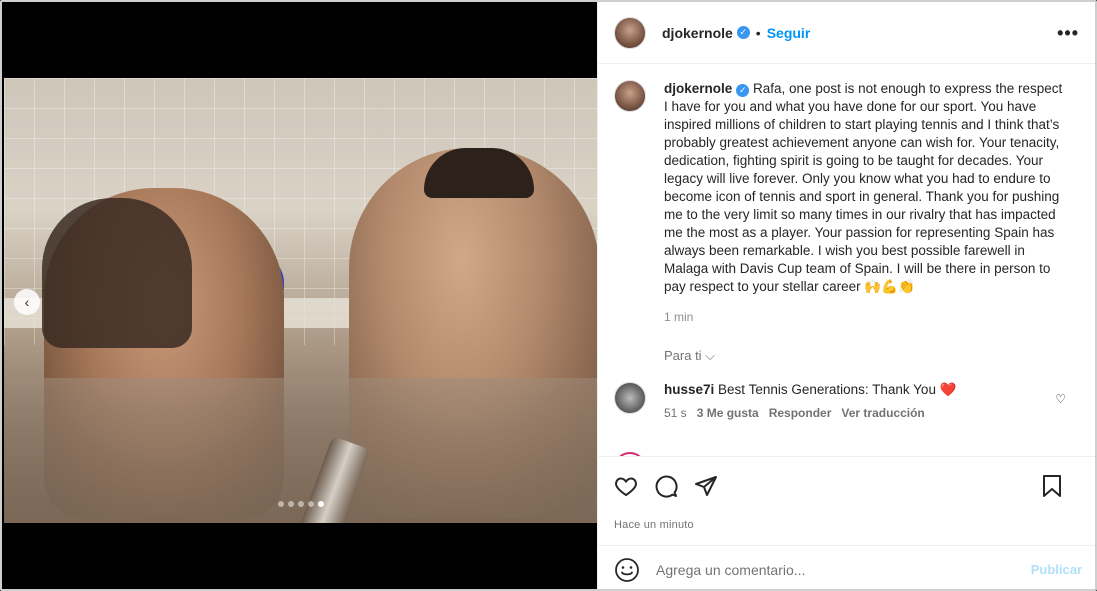  Describe the element at coordinates (1056, 569) in the screenshot. I see `publish-button: Publicar` at that location.